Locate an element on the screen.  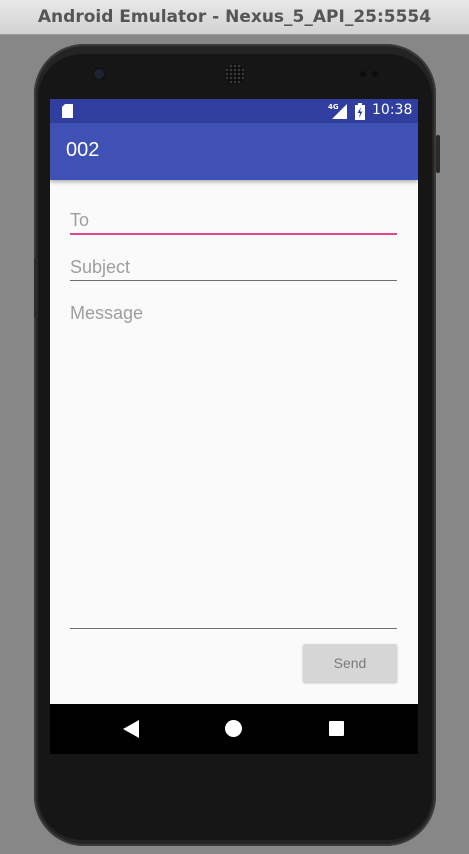
volume-button is located at coordinates (36, 288).